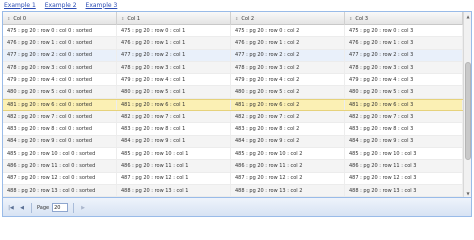 The height and width of the screenshot is (240, 474). Describe the element at coordinates (404, 31) in the screenshot. I see `table-cell-col-3: 475 : pg 20 : row 0 : col 3` at that location.